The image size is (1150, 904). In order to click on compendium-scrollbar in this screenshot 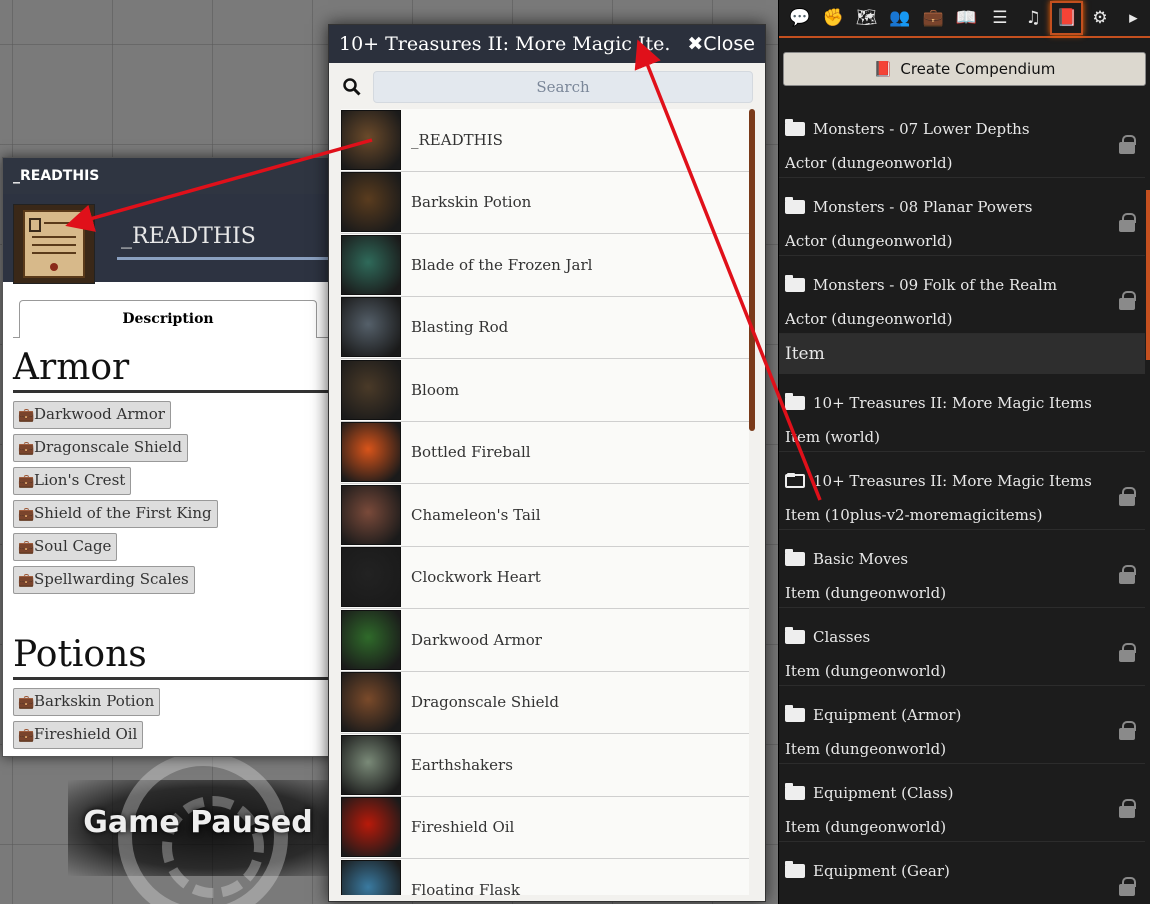, I will do `click(752, 270)`.